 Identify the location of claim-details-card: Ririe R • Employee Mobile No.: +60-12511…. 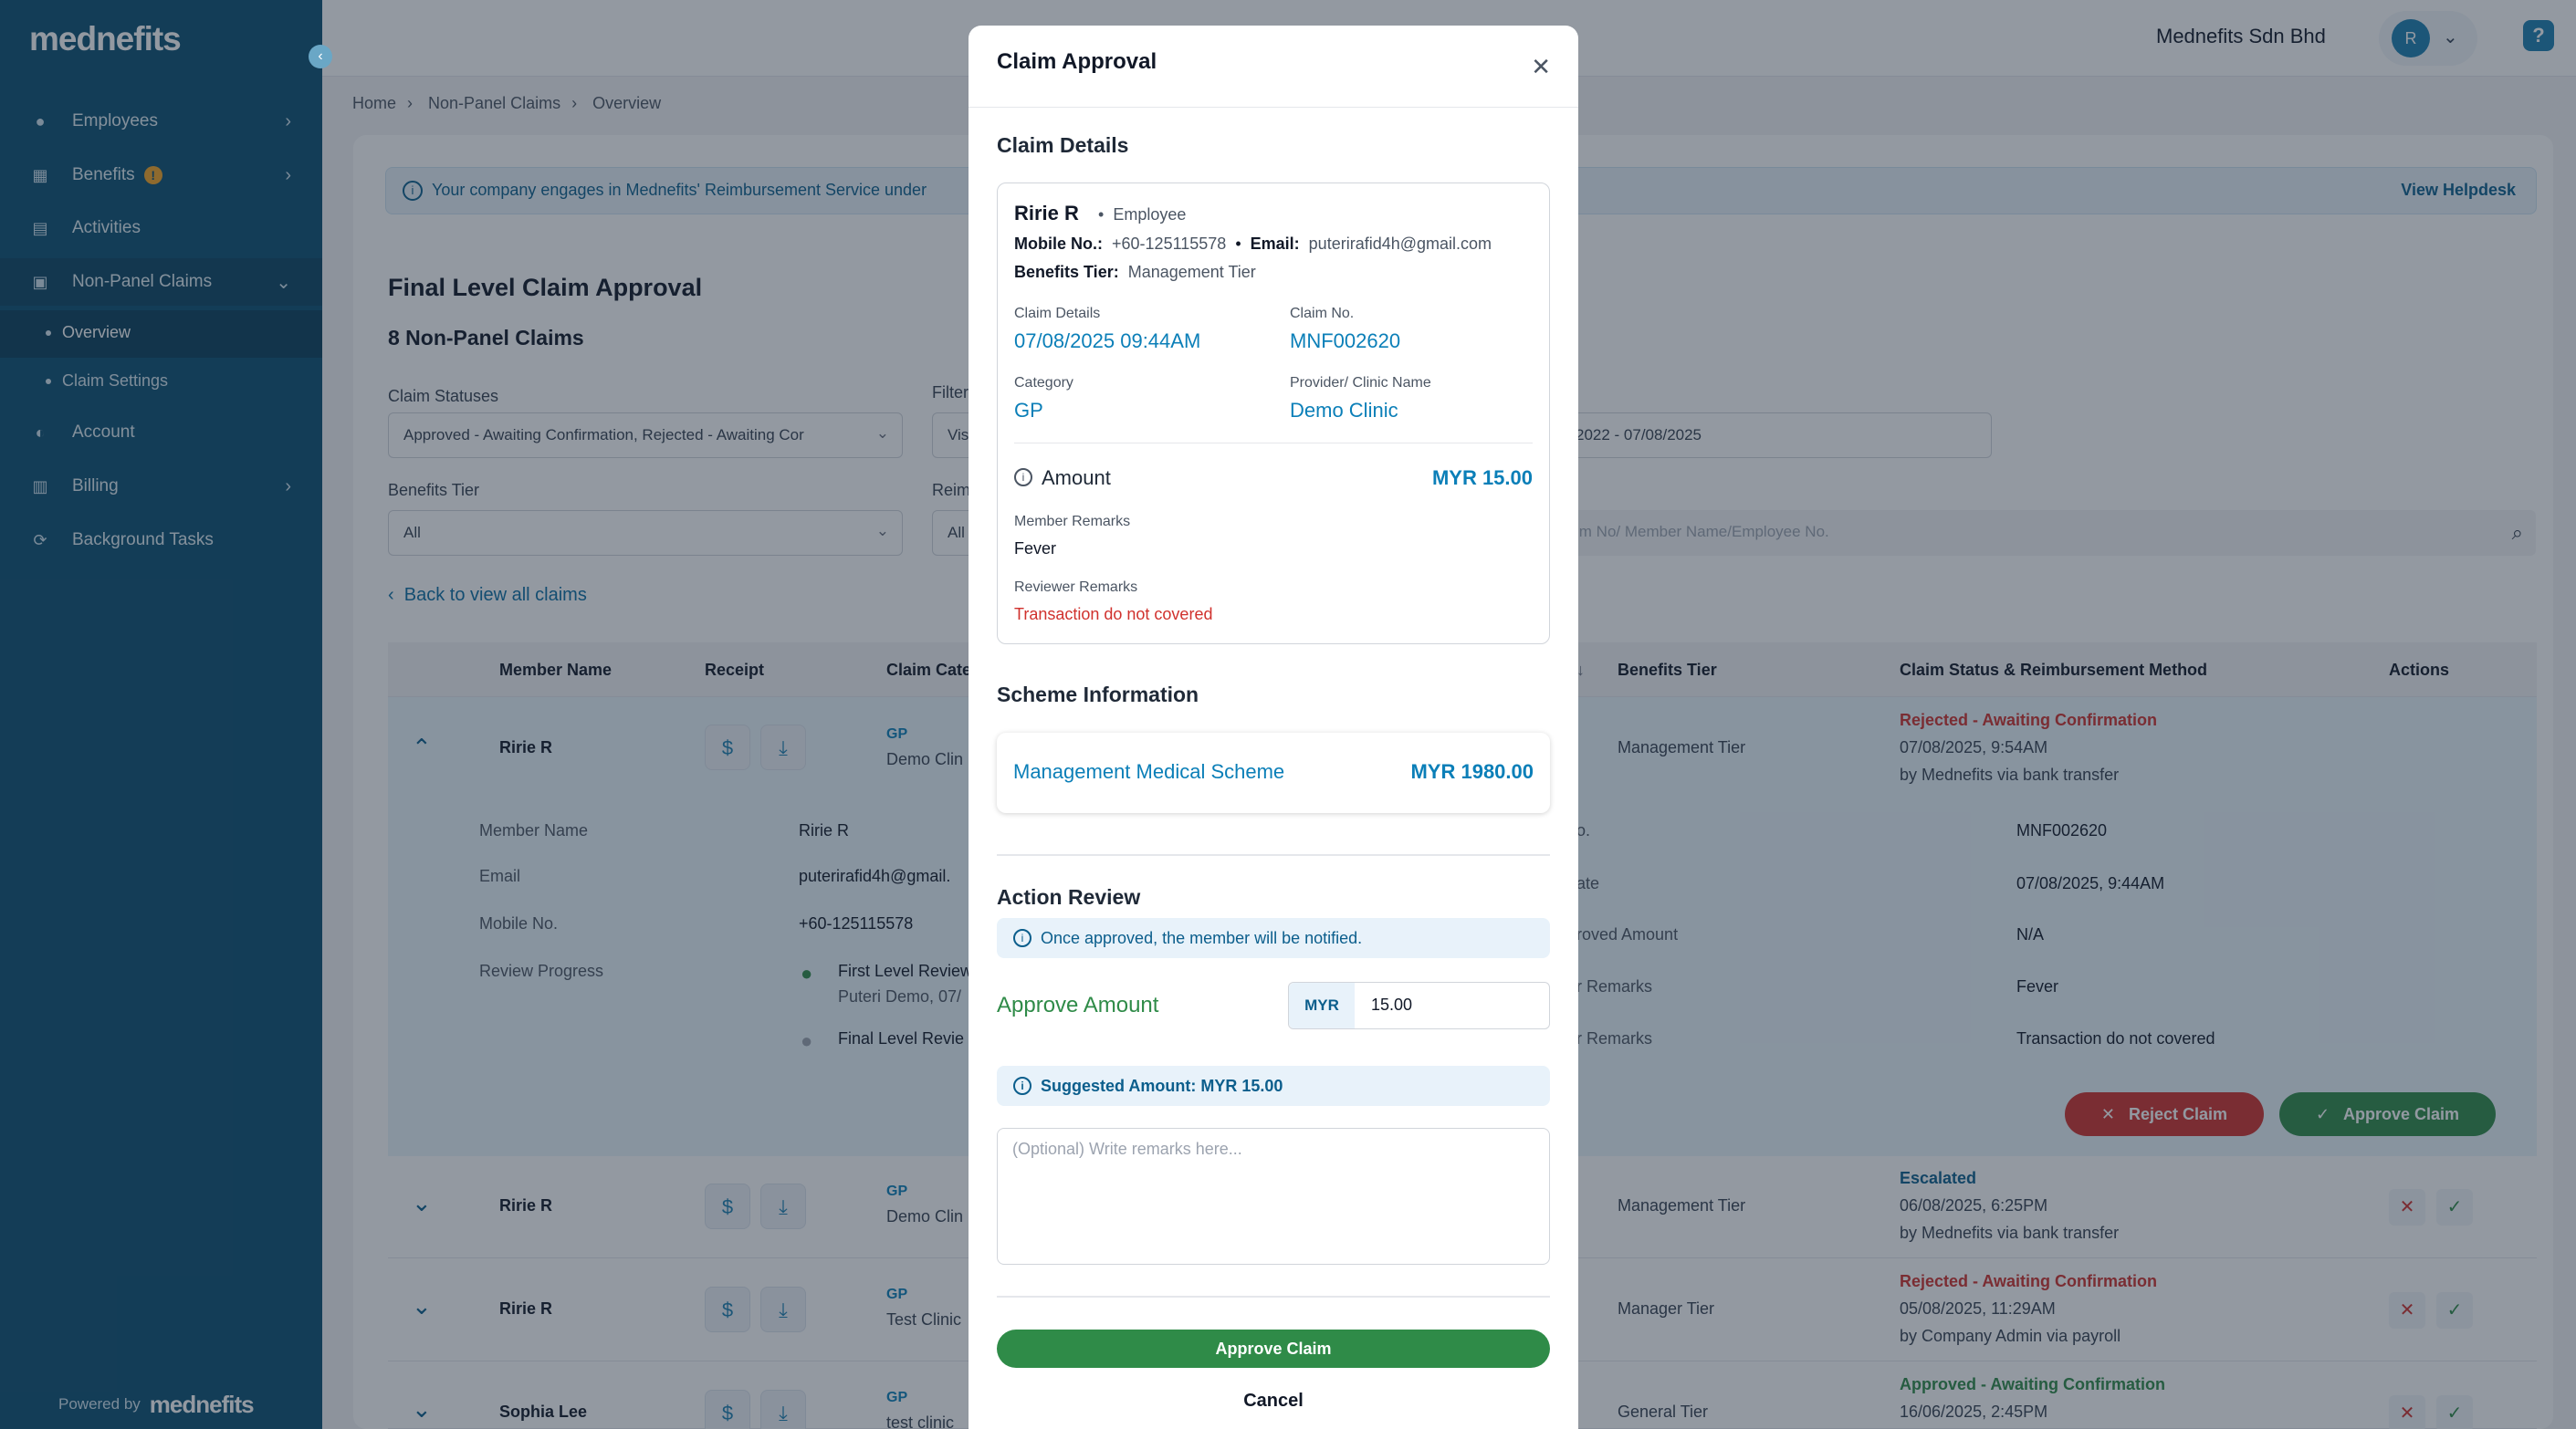
(1273, 414).